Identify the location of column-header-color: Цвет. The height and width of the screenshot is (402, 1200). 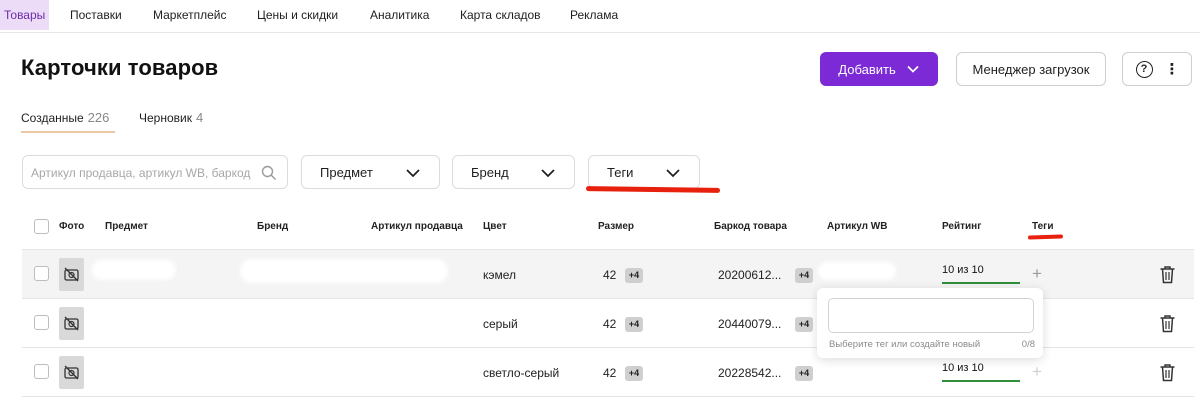
(495, 226).